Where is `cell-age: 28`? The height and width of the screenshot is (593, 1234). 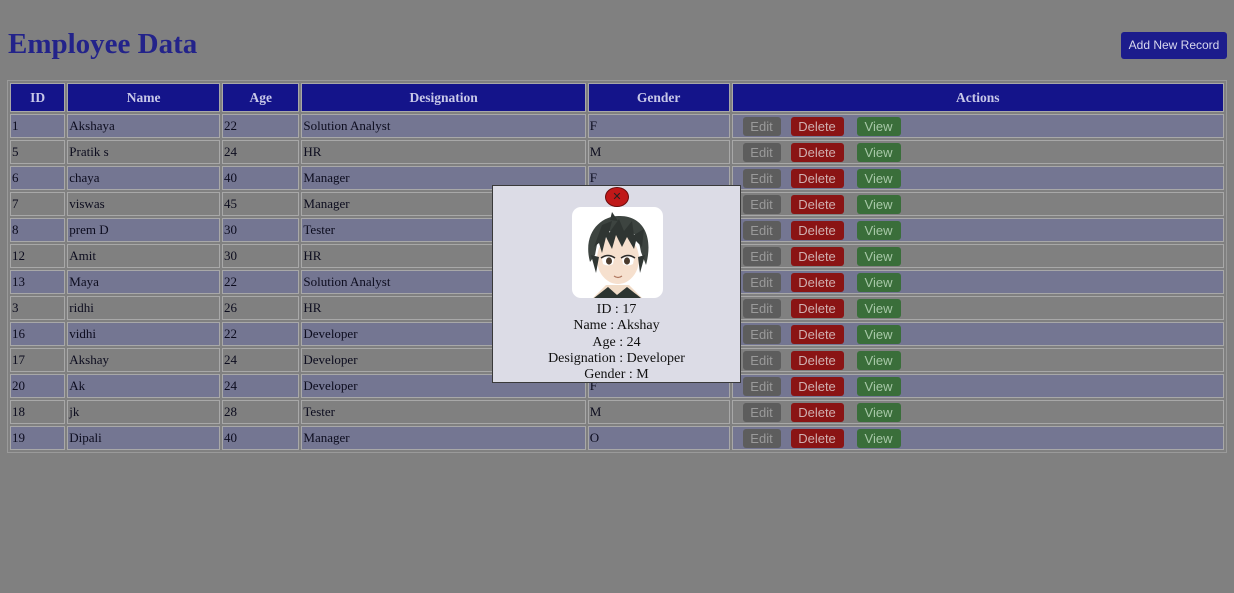 cell-age: 28 is located at coordinates (261, 412).